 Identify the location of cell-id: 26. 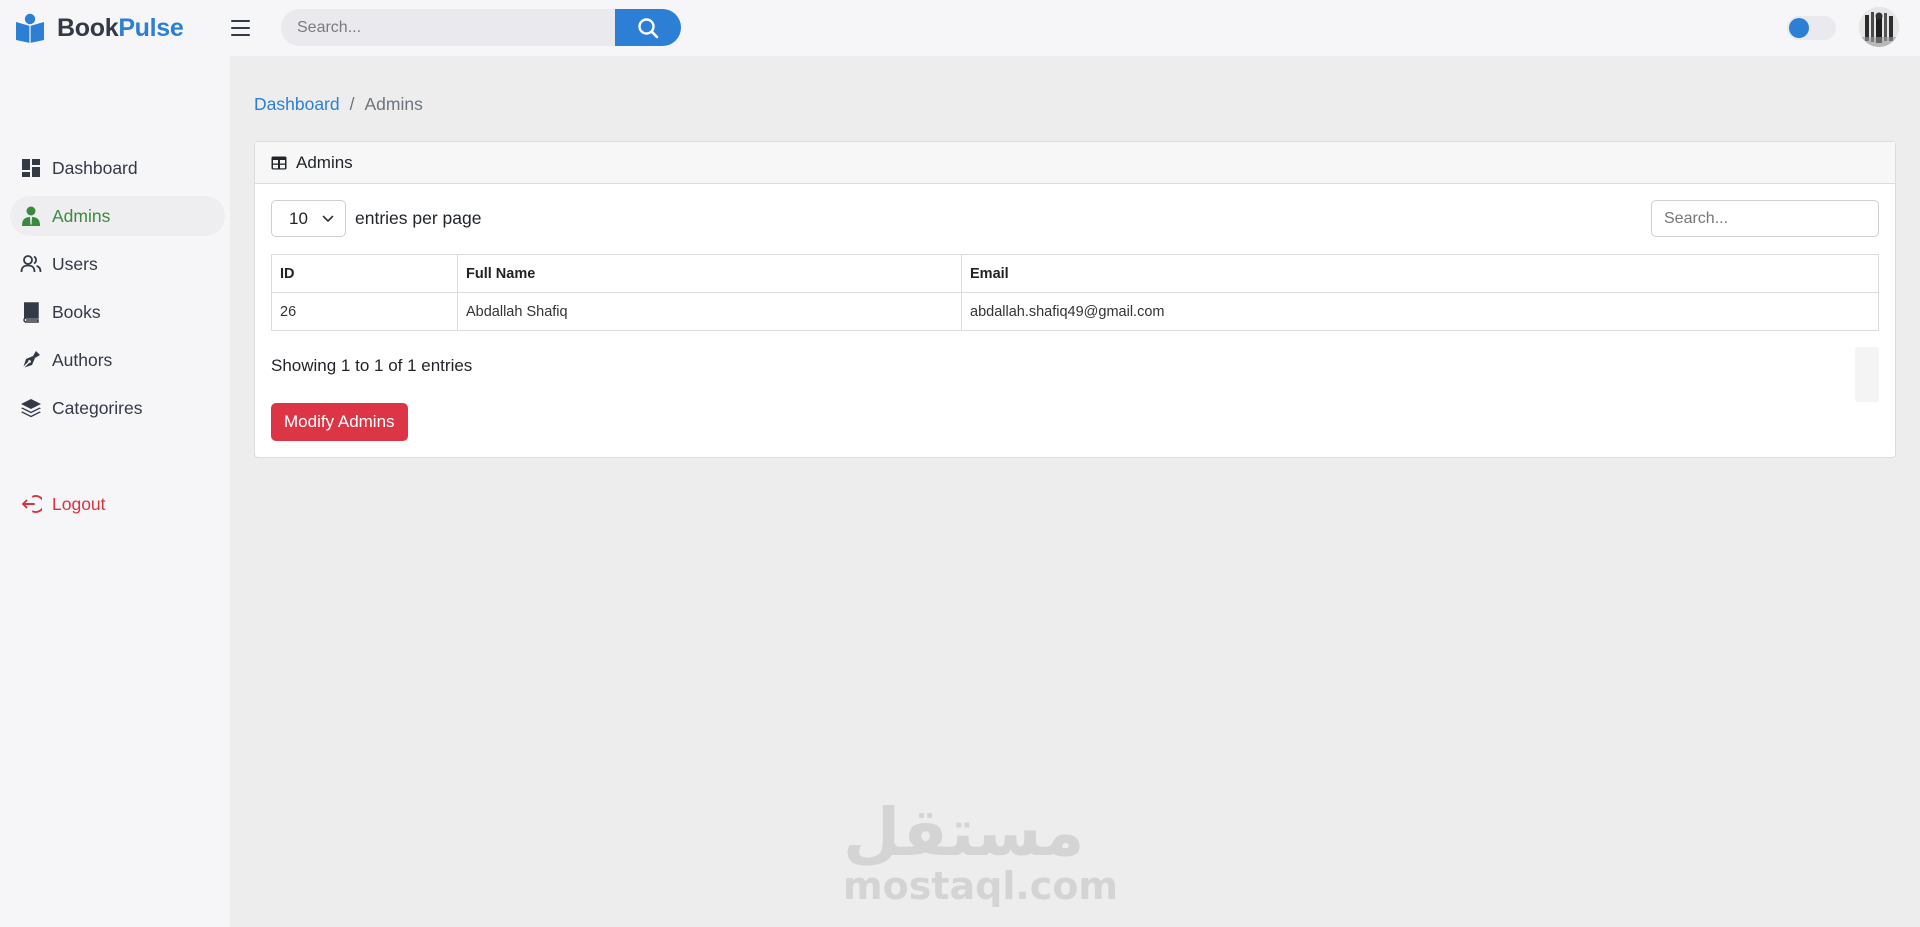
(364, 311).